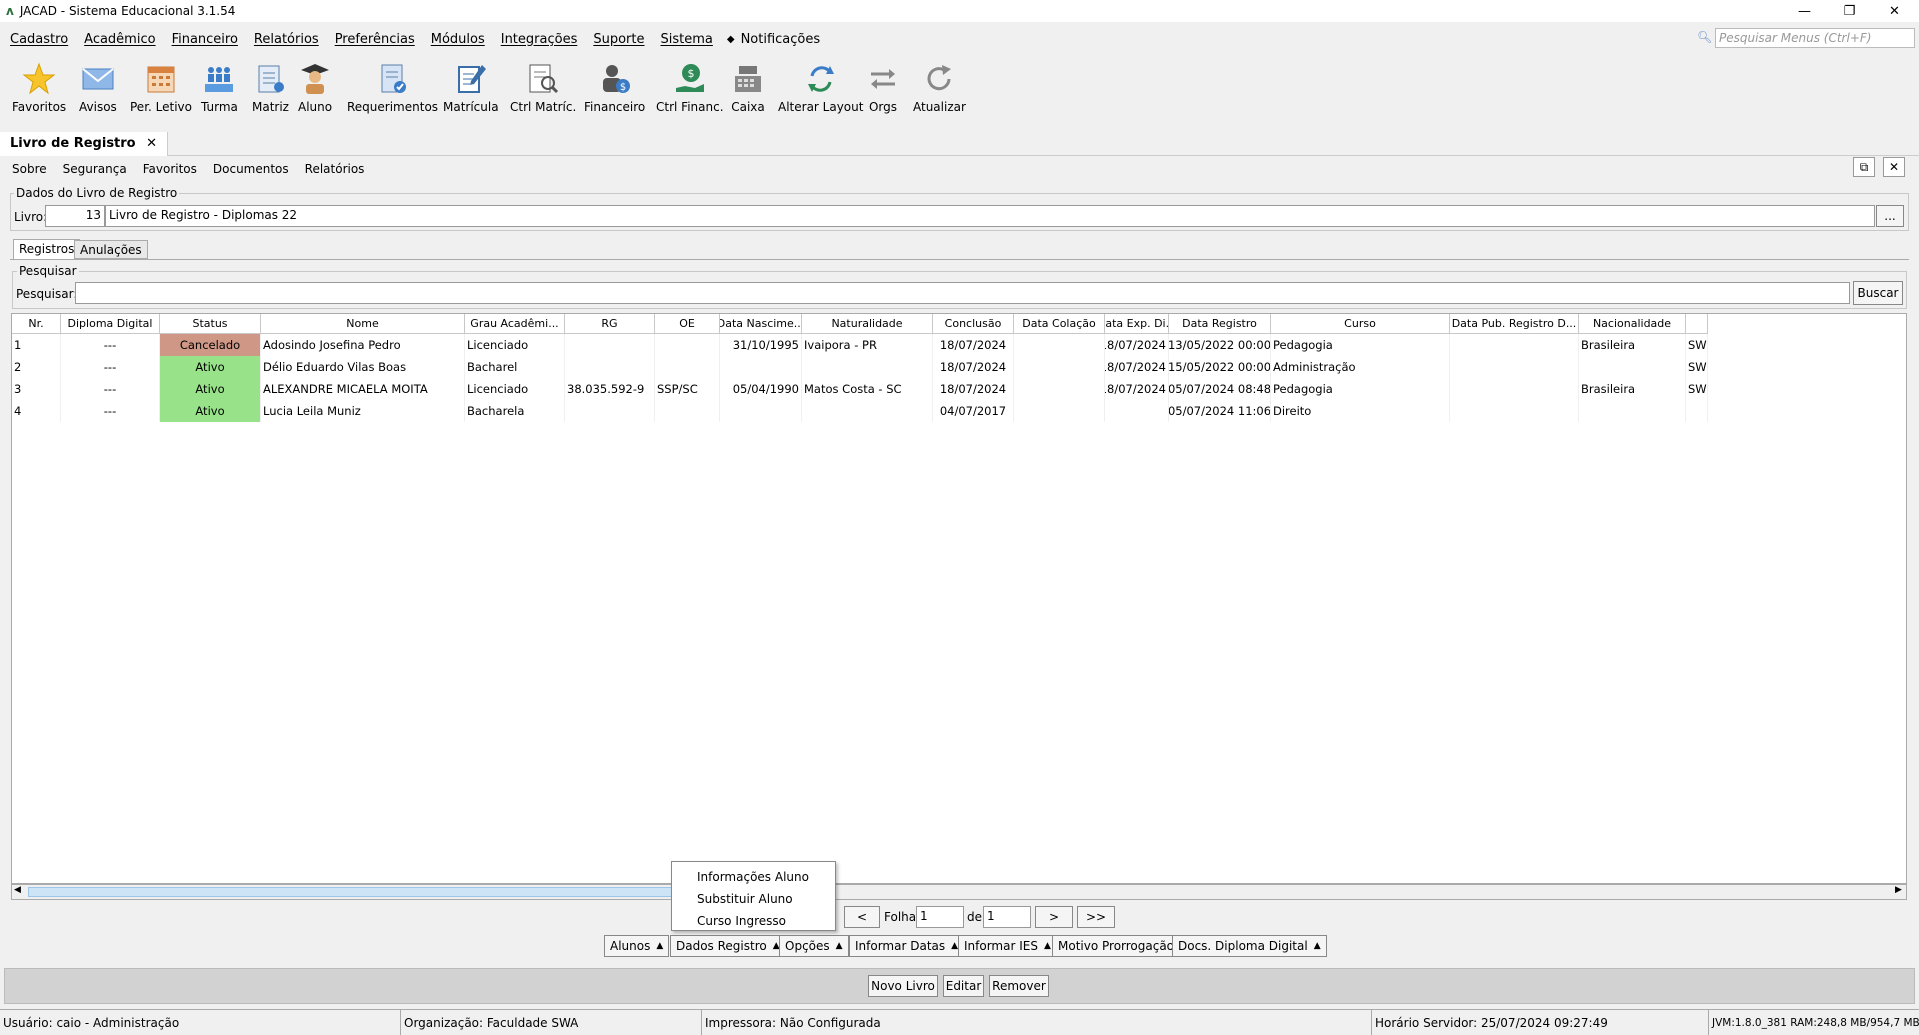 The image size is (1919, 1035). Describe the element at coordinates (1054, 917) in the screenshot. I see `next-page-button: >` at that location.